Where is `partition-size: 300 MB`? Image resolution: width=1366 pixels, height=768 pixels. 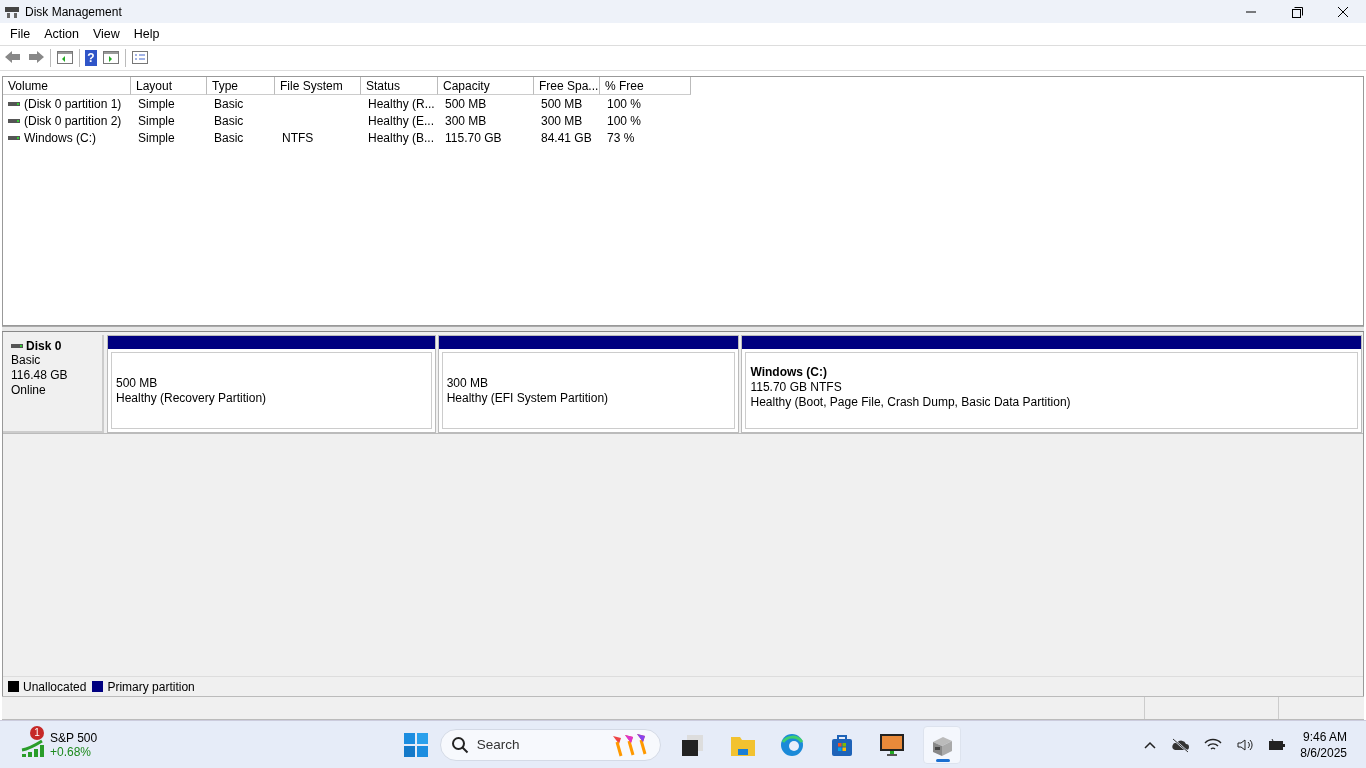 partition-size: 300 MB is located at coordinates (468, 383).